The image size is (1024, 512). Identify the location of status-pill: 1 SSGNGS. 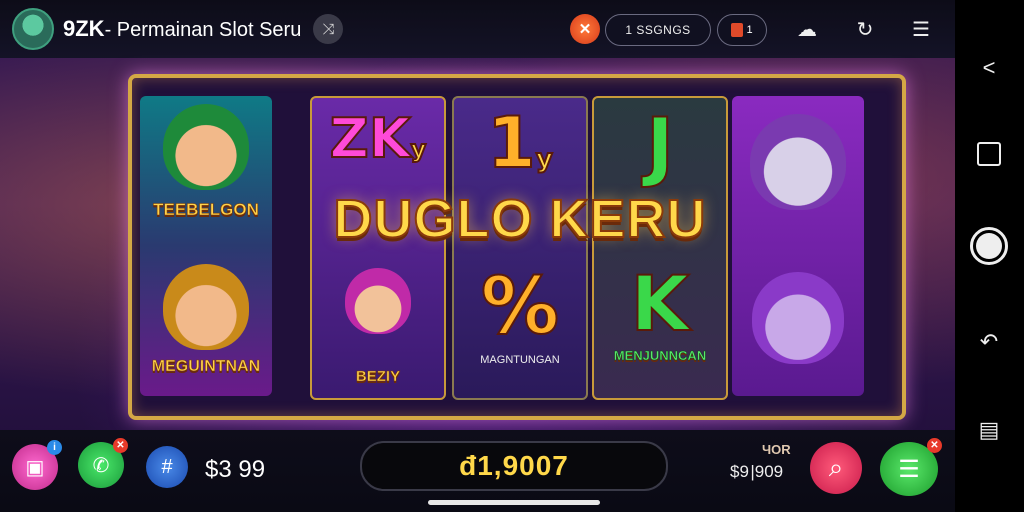
(658, 30).